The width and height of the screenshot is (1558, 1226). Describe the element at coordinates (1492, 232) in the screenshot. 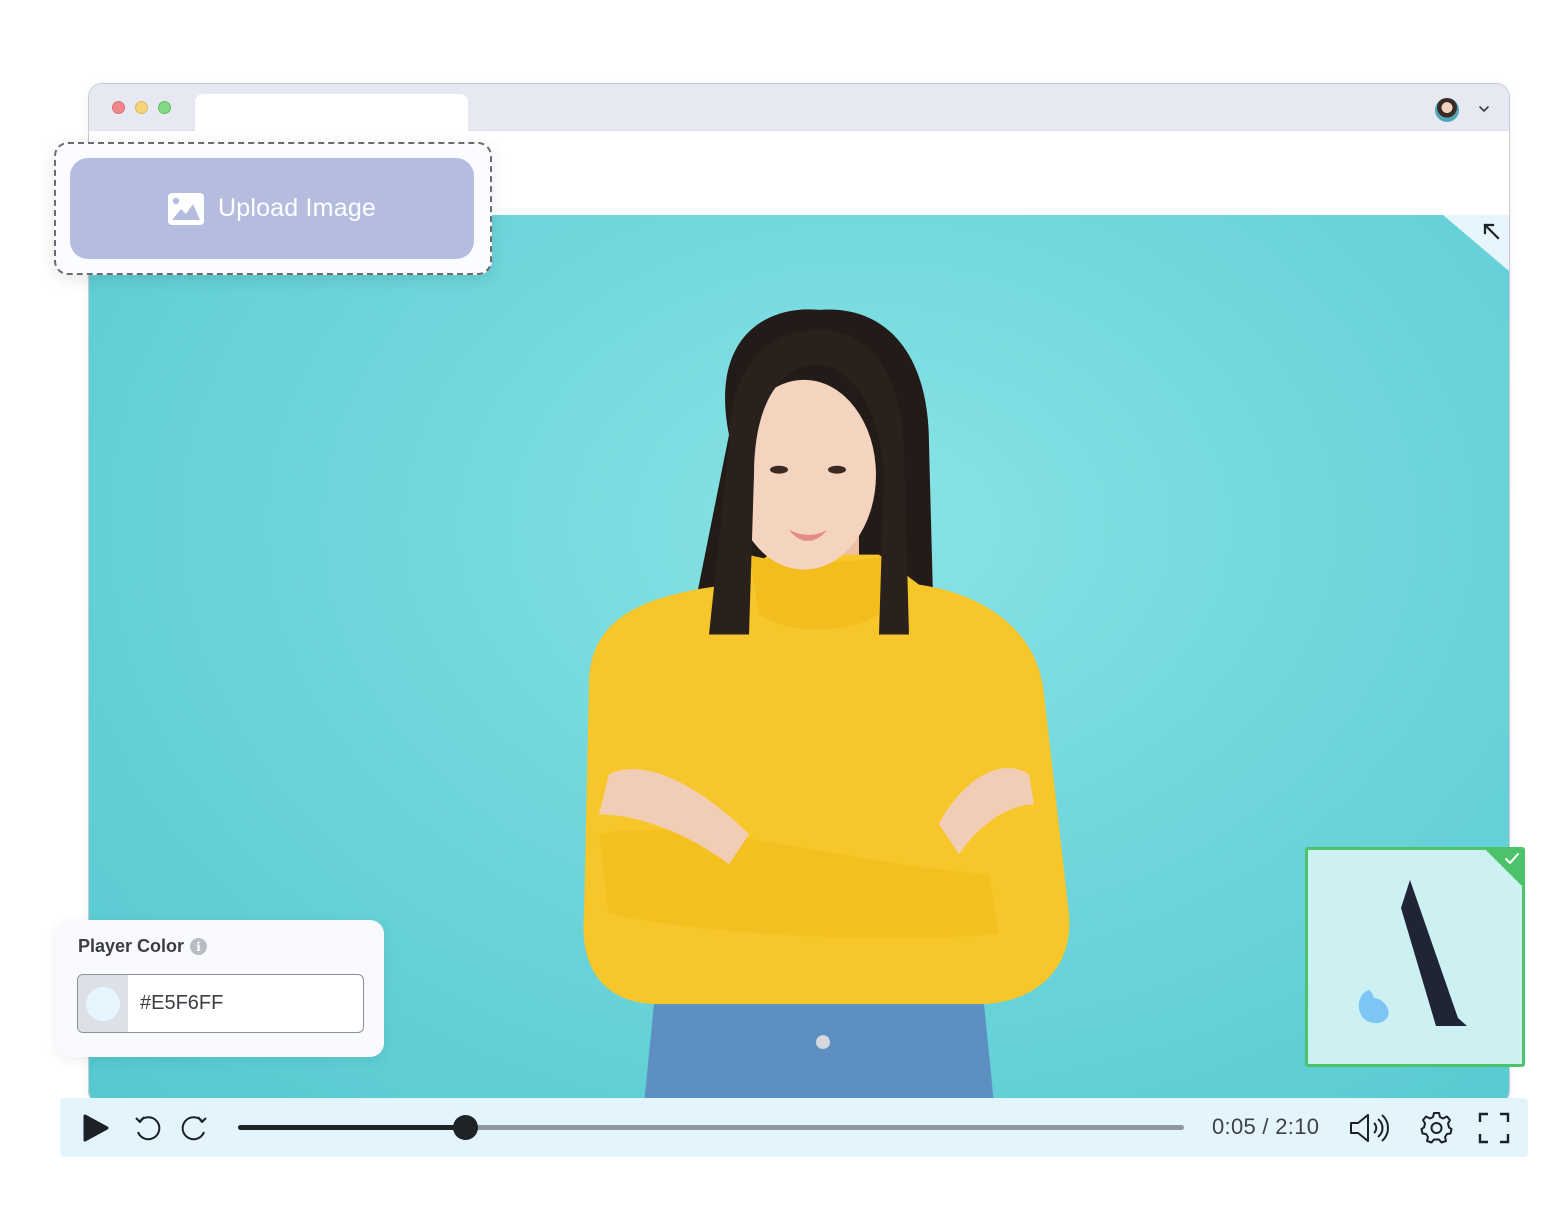

I see `arrow-up-left-icon` at that location.